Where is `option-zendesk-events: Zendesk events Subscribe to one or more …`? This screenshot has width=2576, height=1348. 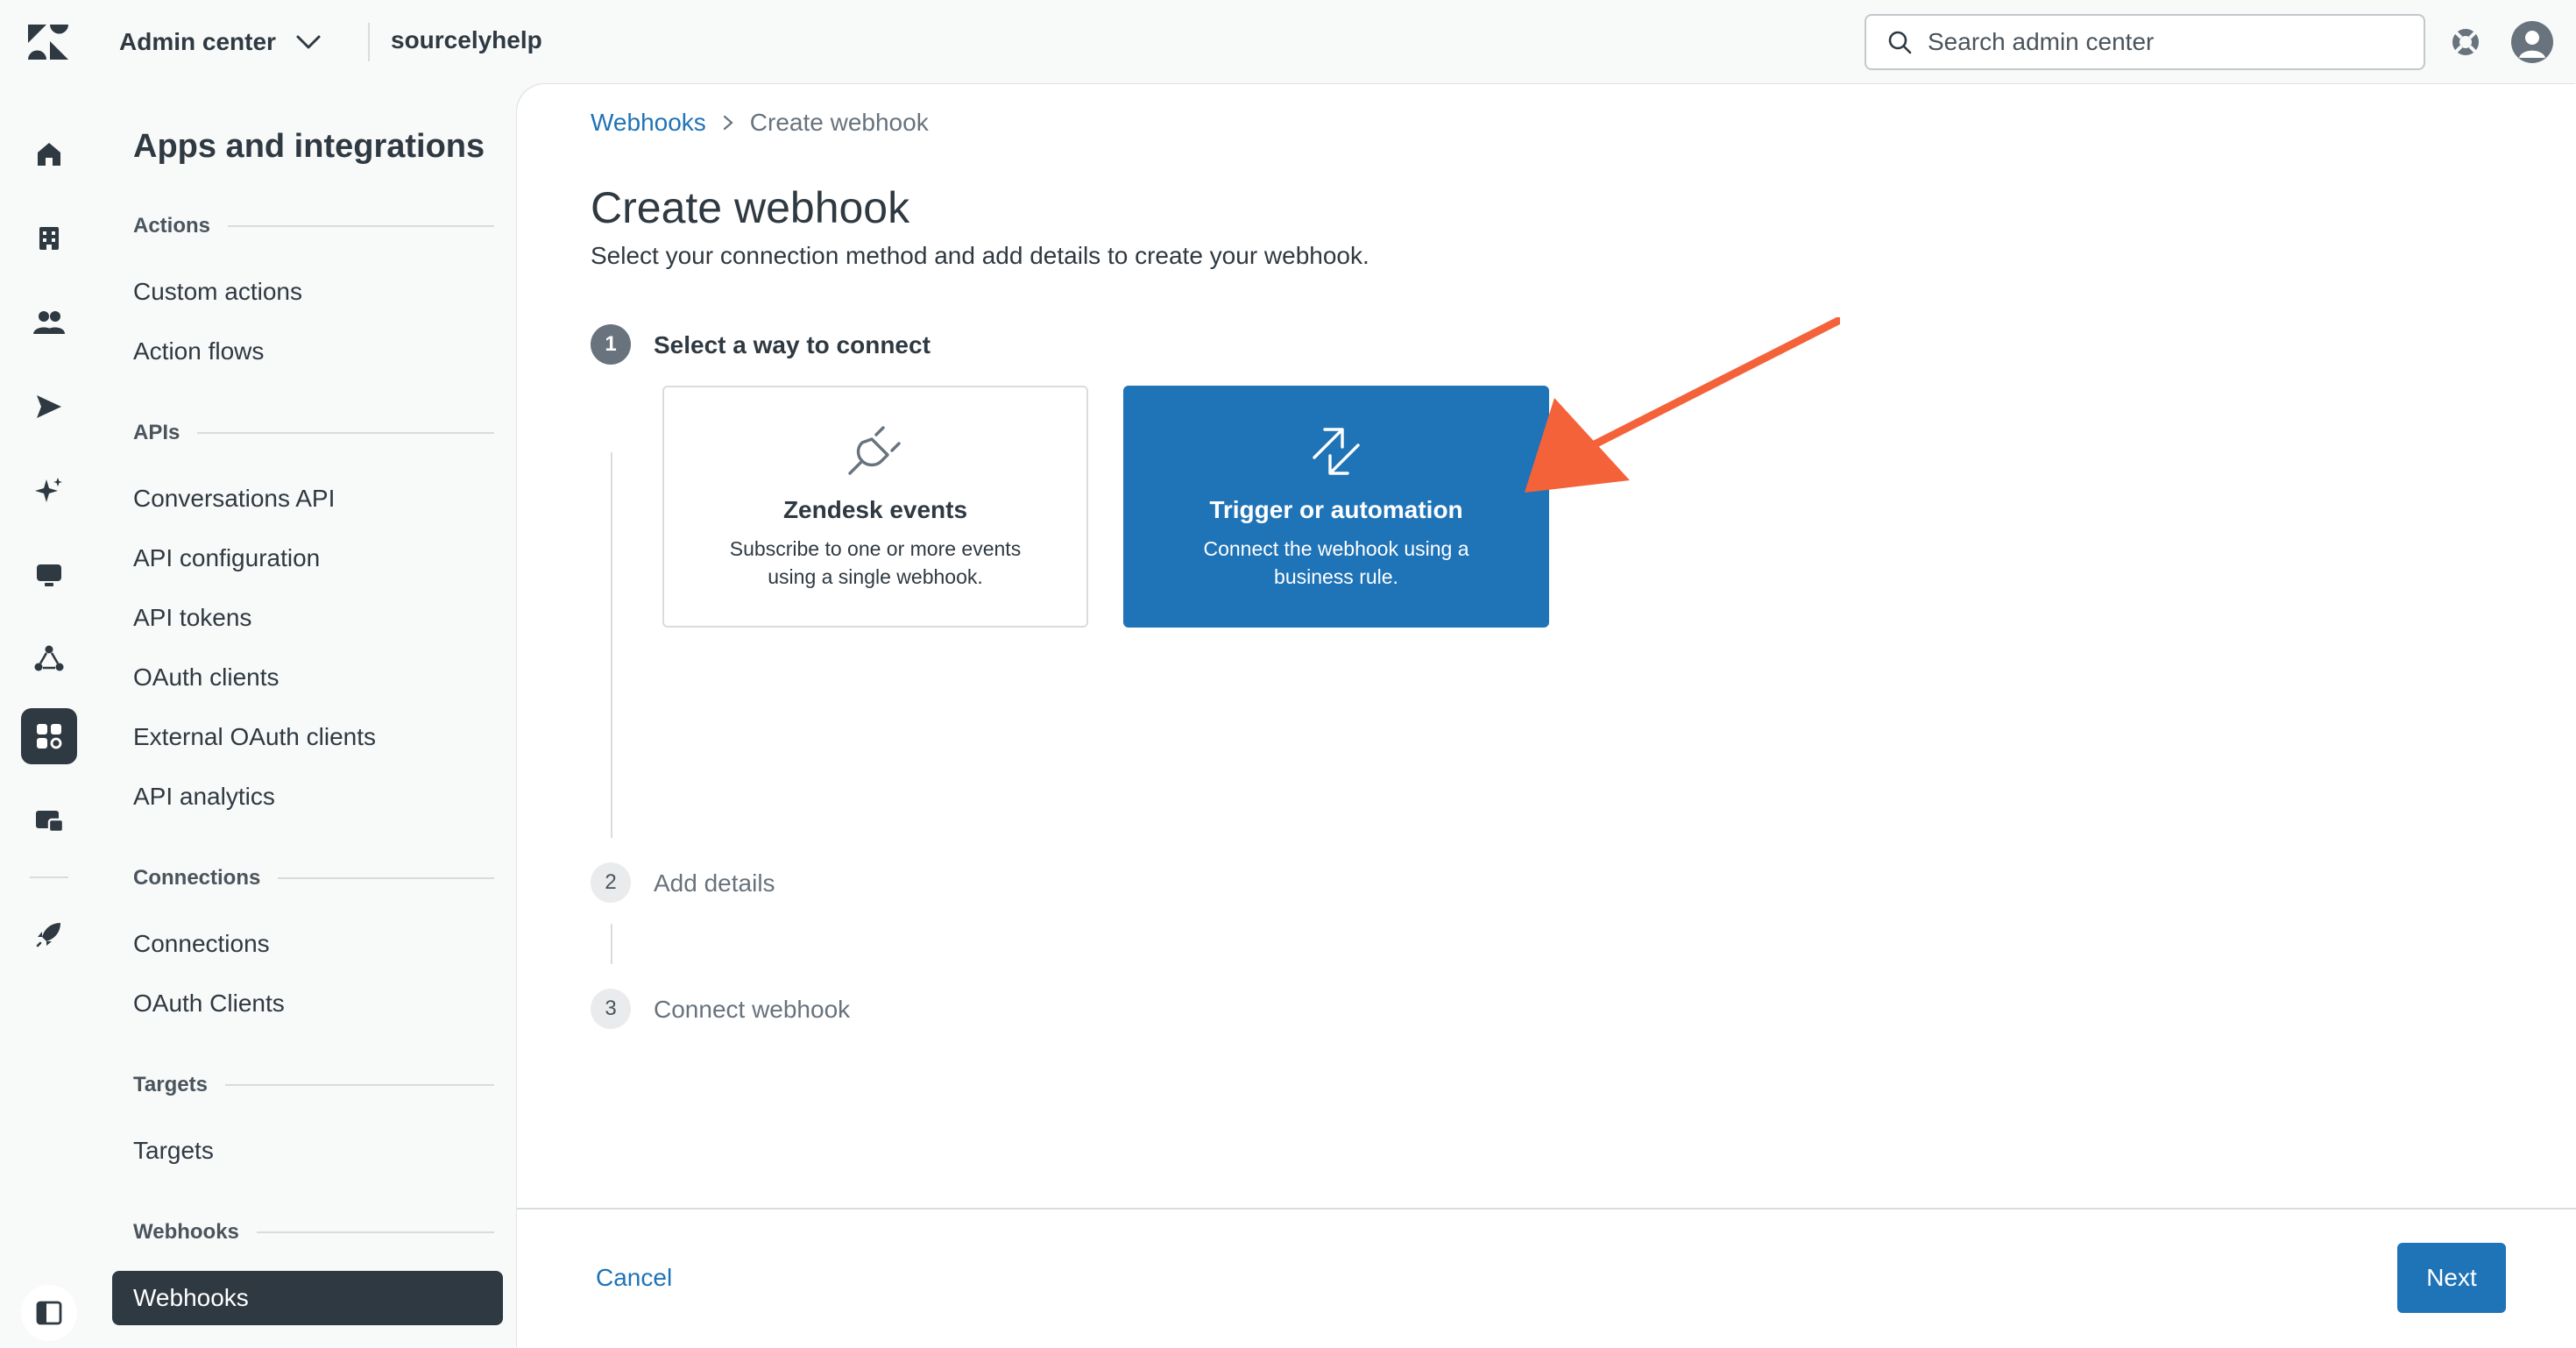
option-zendesk-events: Zendesk events Subscribe to one or more … is located at coordinates (875, 507).